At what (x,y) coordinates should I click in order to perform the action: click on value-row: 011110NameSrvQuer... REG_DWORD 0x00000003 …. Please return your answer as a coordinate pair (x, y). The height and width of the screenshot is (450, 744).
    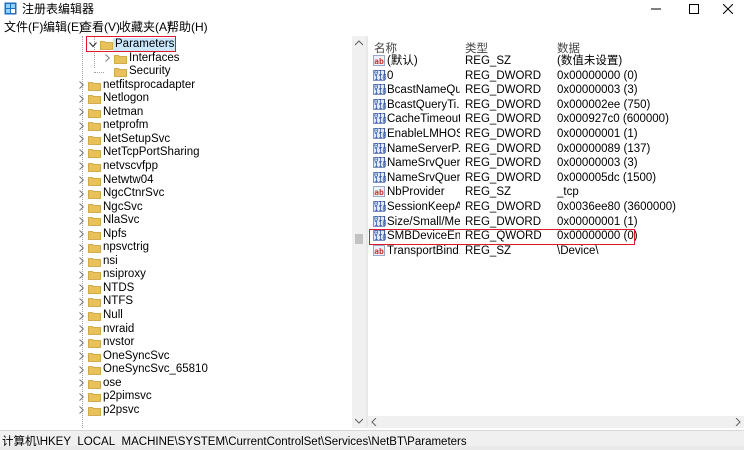
    Looking at the image, I should click on (556, 163).